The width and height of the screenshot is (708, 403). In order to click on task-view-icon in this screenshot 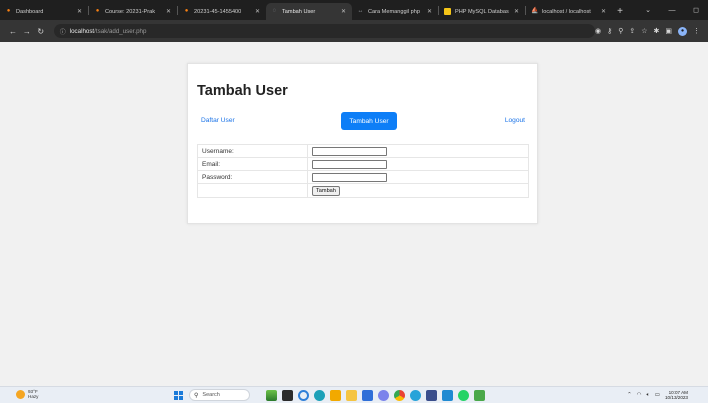, I will do `click(287, 395)`.